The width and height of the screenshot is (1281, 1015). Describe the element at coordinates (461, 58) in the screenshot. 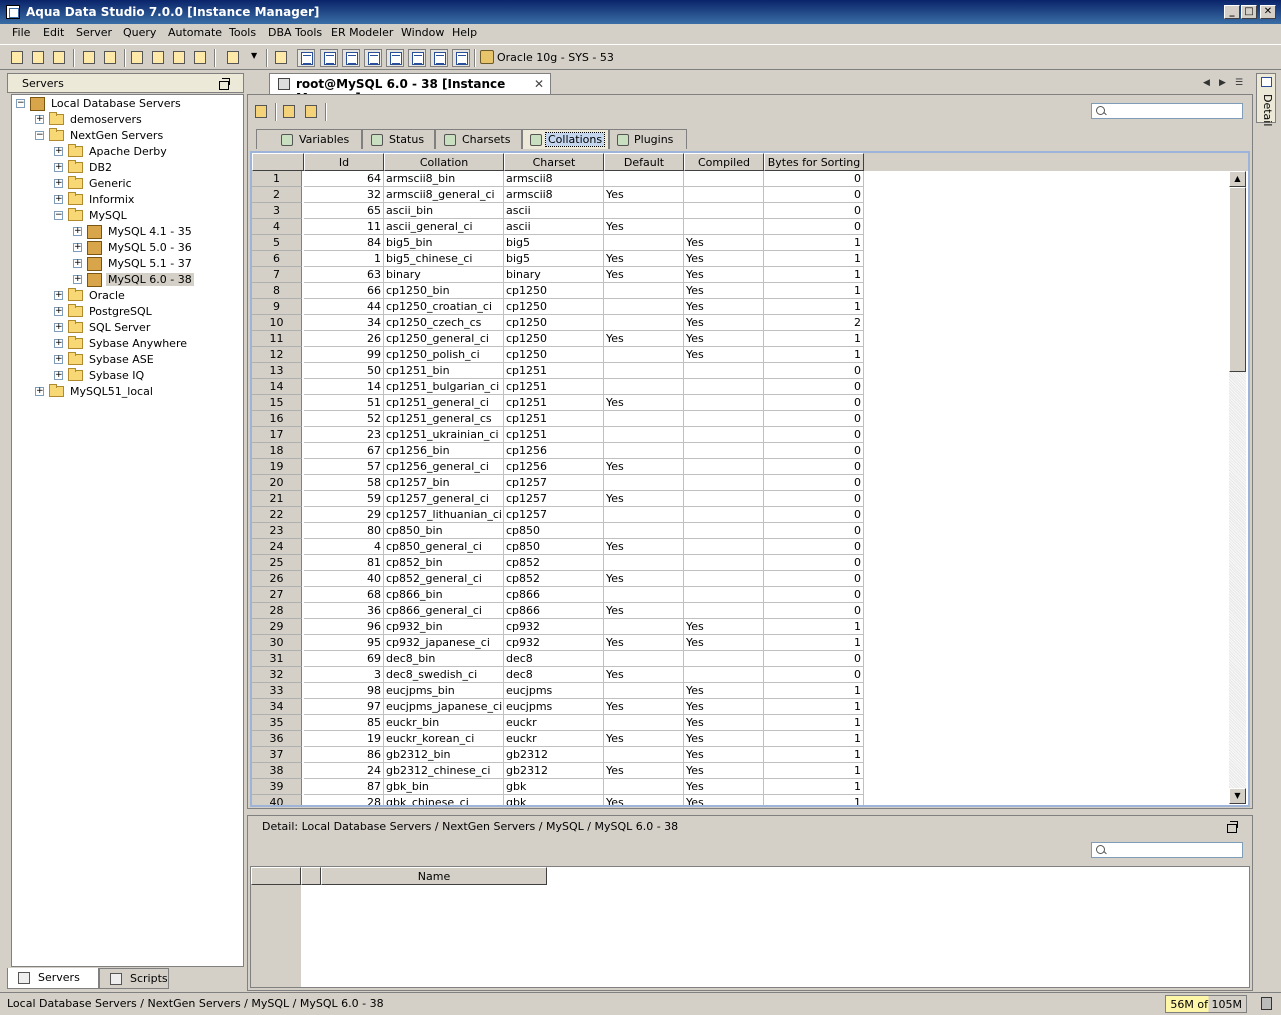

I see `layout-grid-8-icon` at that location.